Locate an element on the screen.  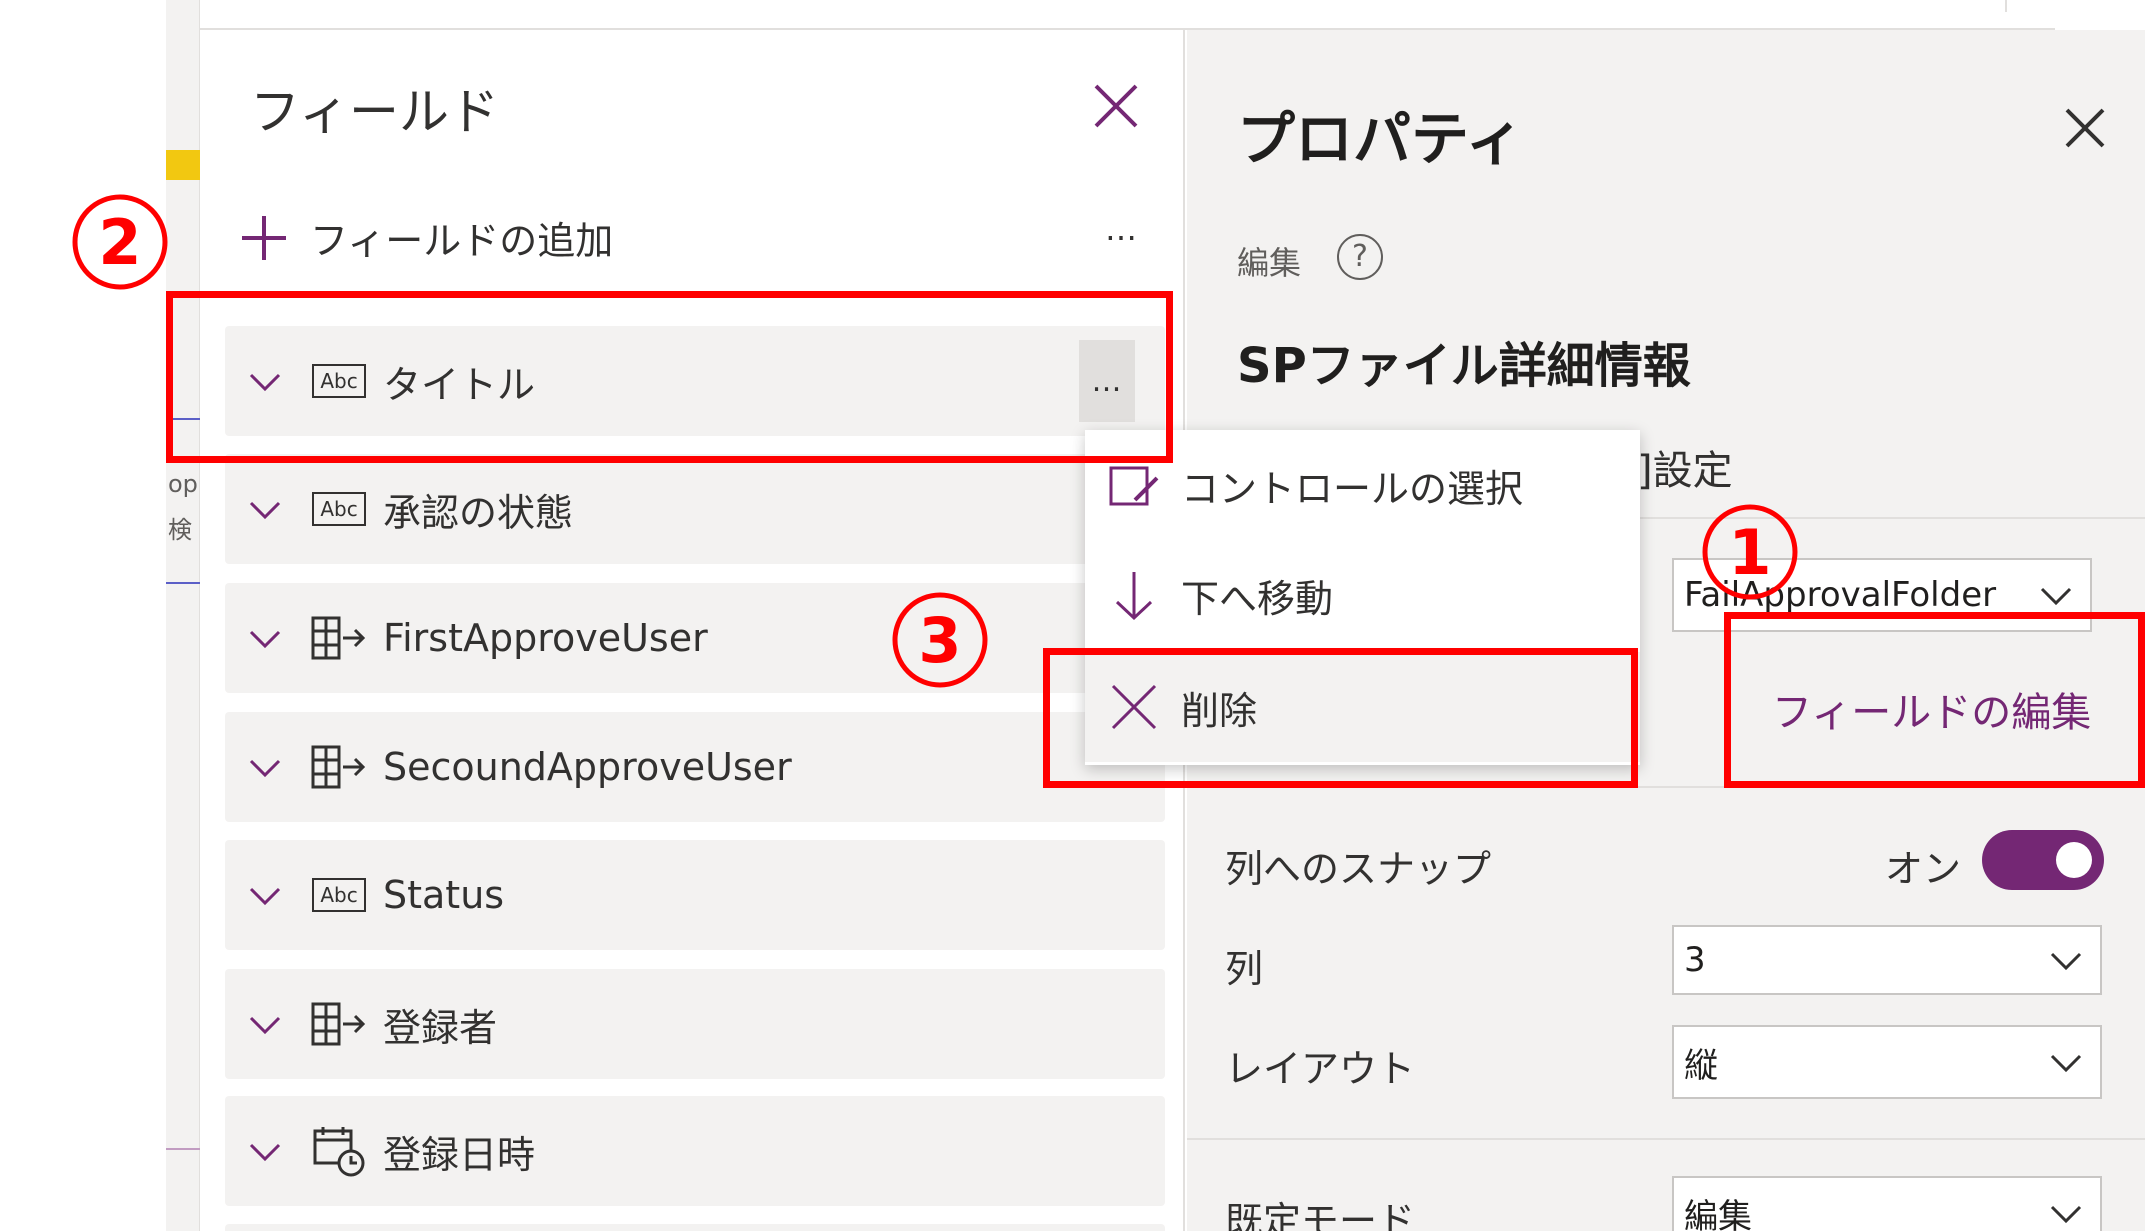
snap-toggle-state: オン is located at coordinates (1923, 869).